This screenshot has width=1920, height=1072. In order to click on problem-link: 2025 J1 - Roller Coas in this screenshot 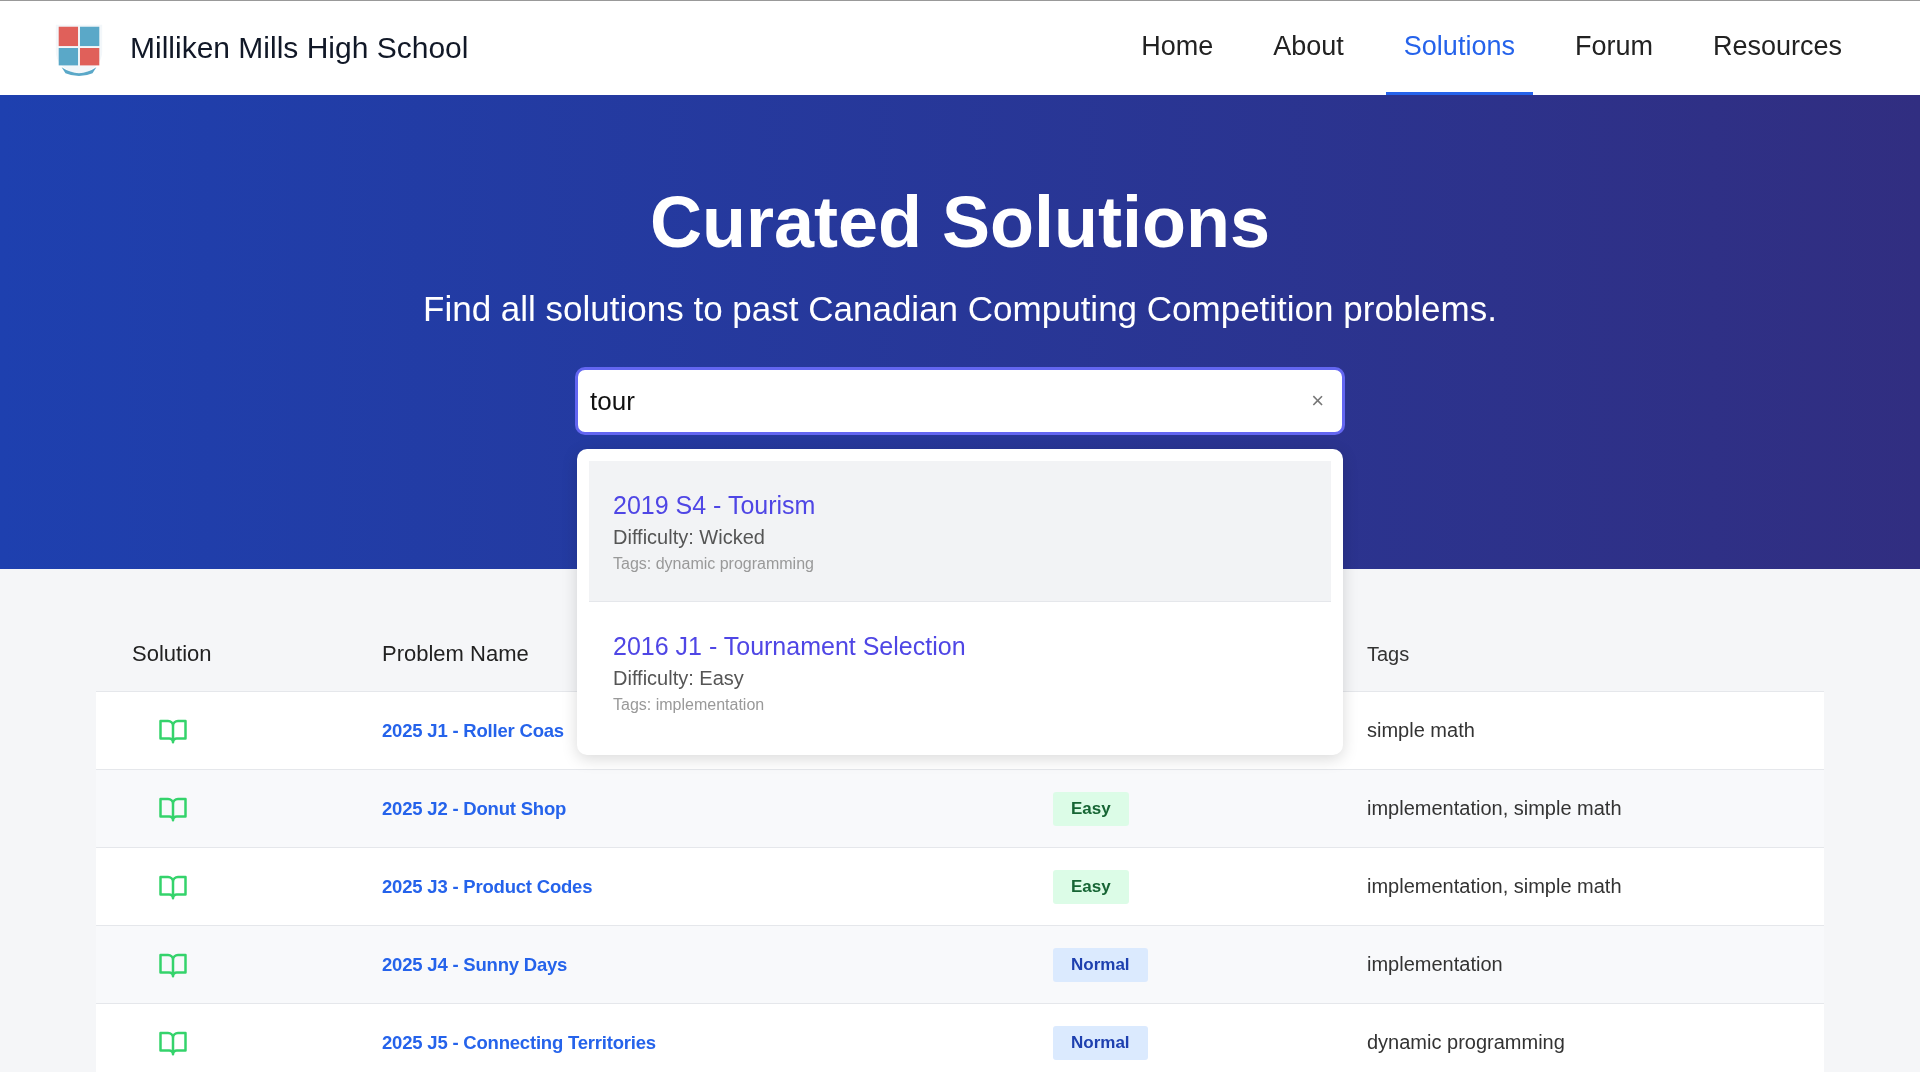, I will do `click(473, 730)`.